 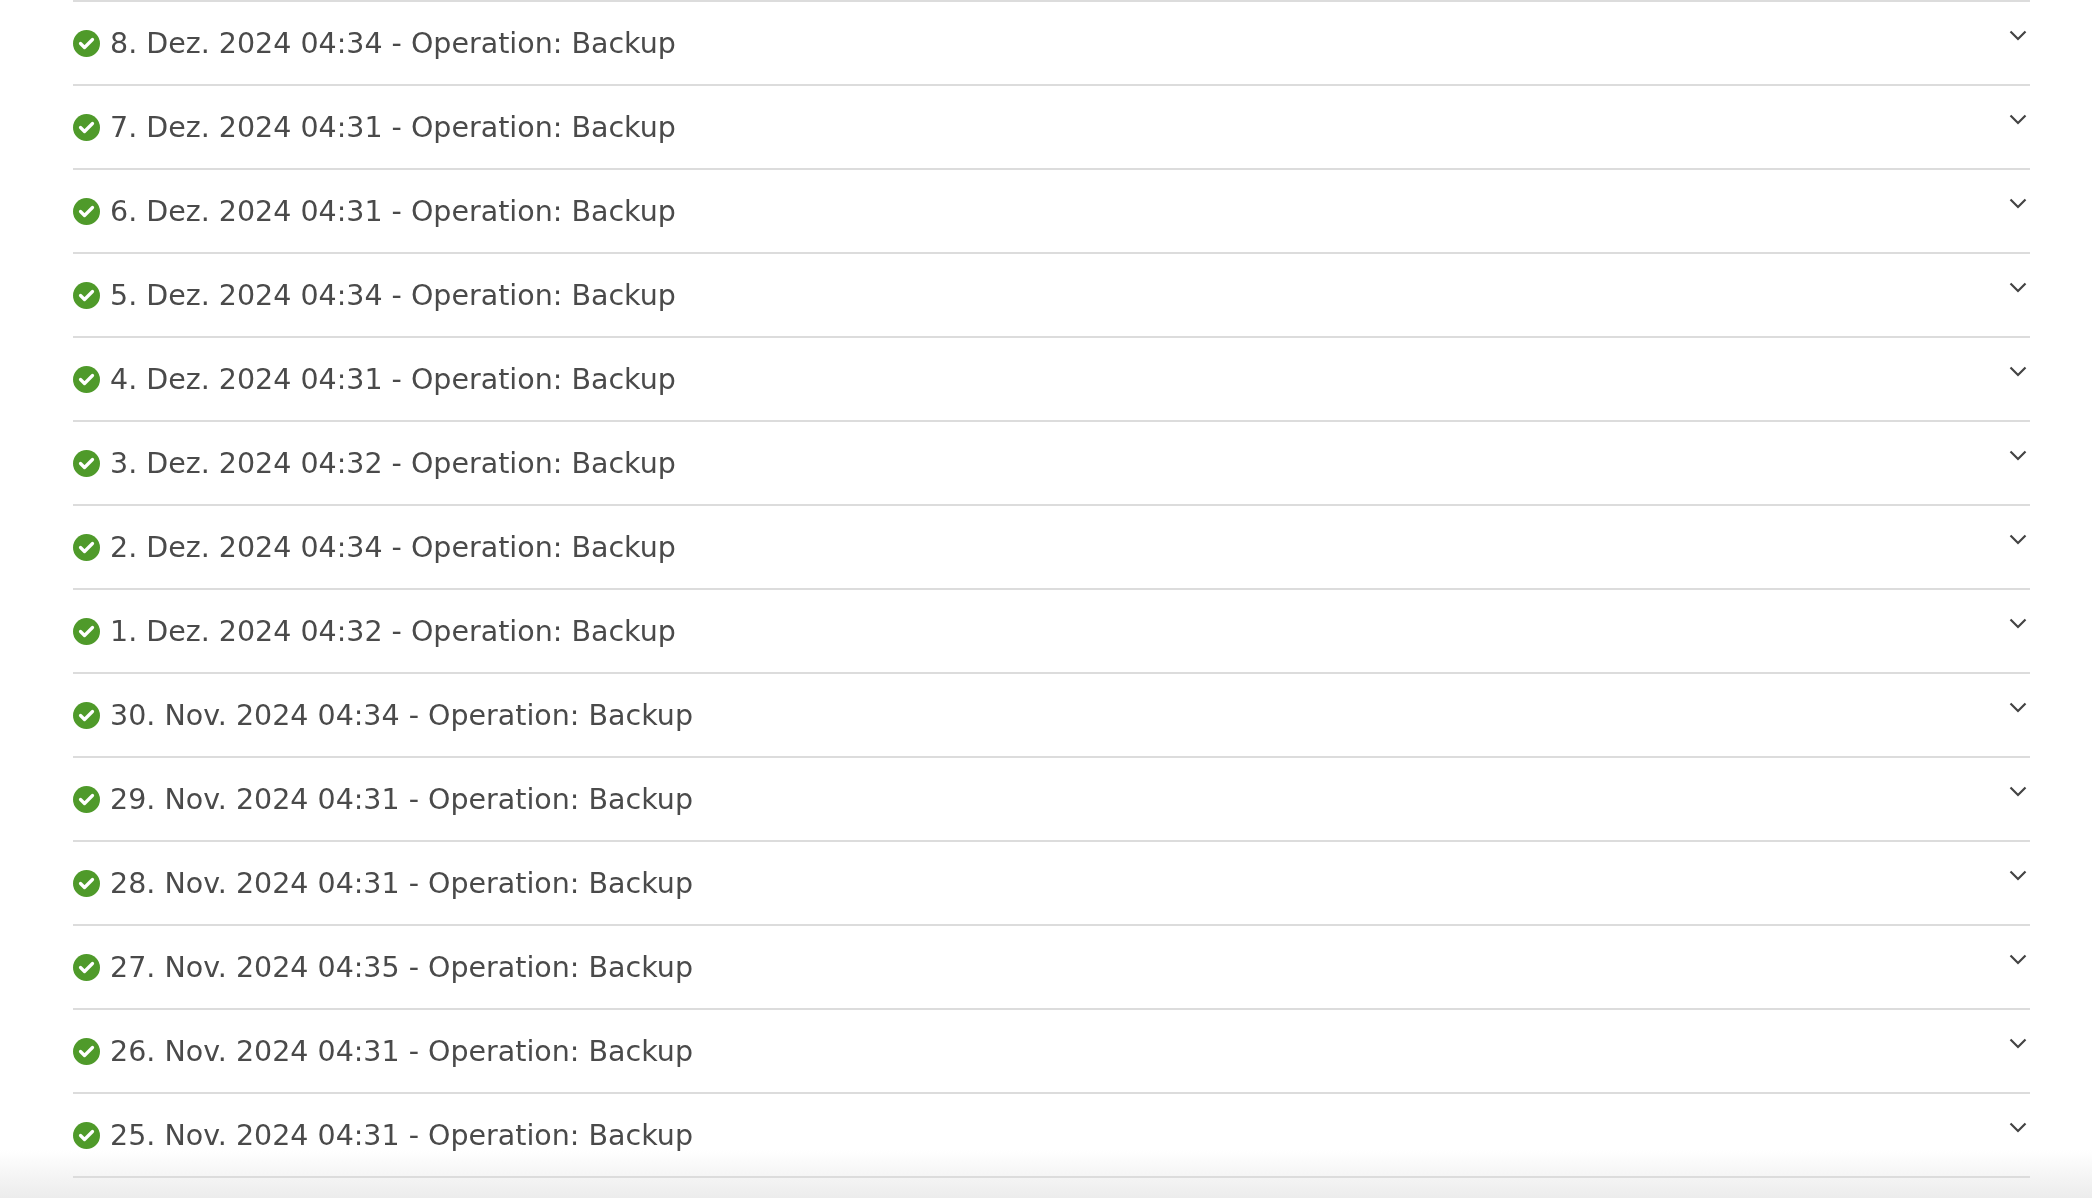 I want to click on log-entry-title: 7. Dez. 2024 04:31 - Operation: Backup, so click(x=393, y=127).